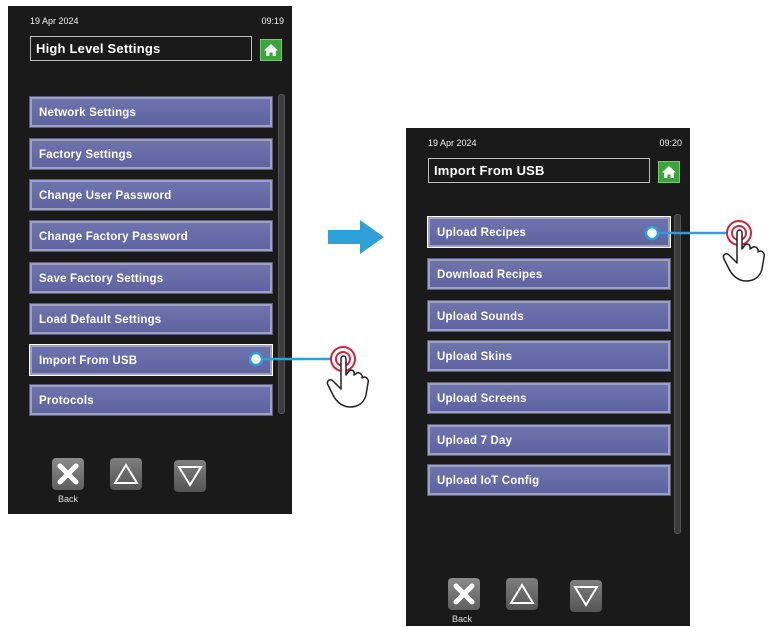  What do you see at coordinates (272, 21) in the screenshot?
I see `status-time: 09:19` at bounding box center [272, 21].